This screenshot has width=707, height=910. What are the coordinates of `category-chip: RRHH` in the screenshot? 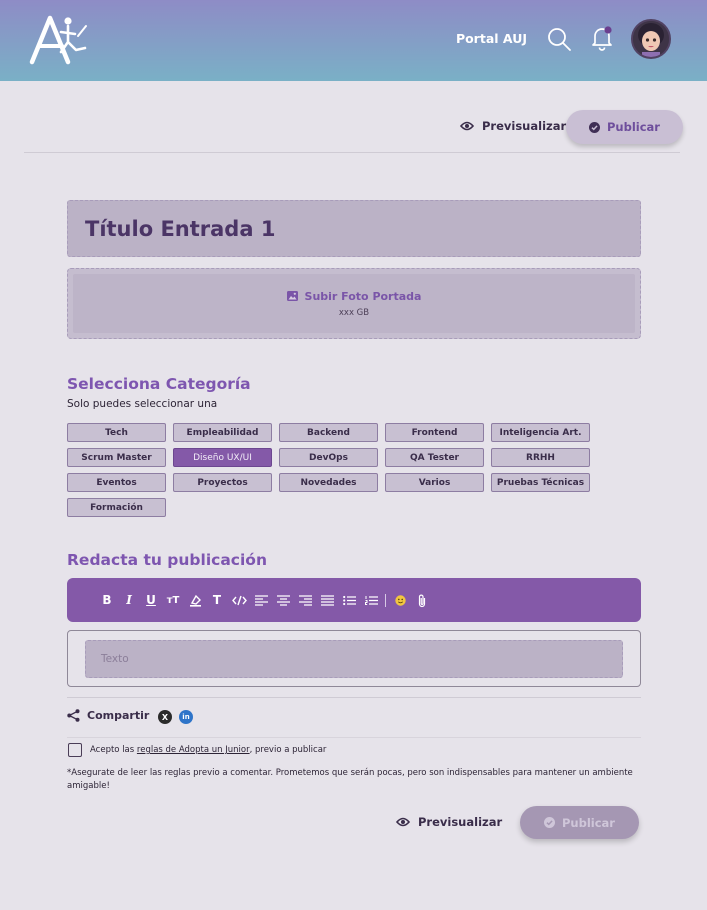 It's located at (540, 457).